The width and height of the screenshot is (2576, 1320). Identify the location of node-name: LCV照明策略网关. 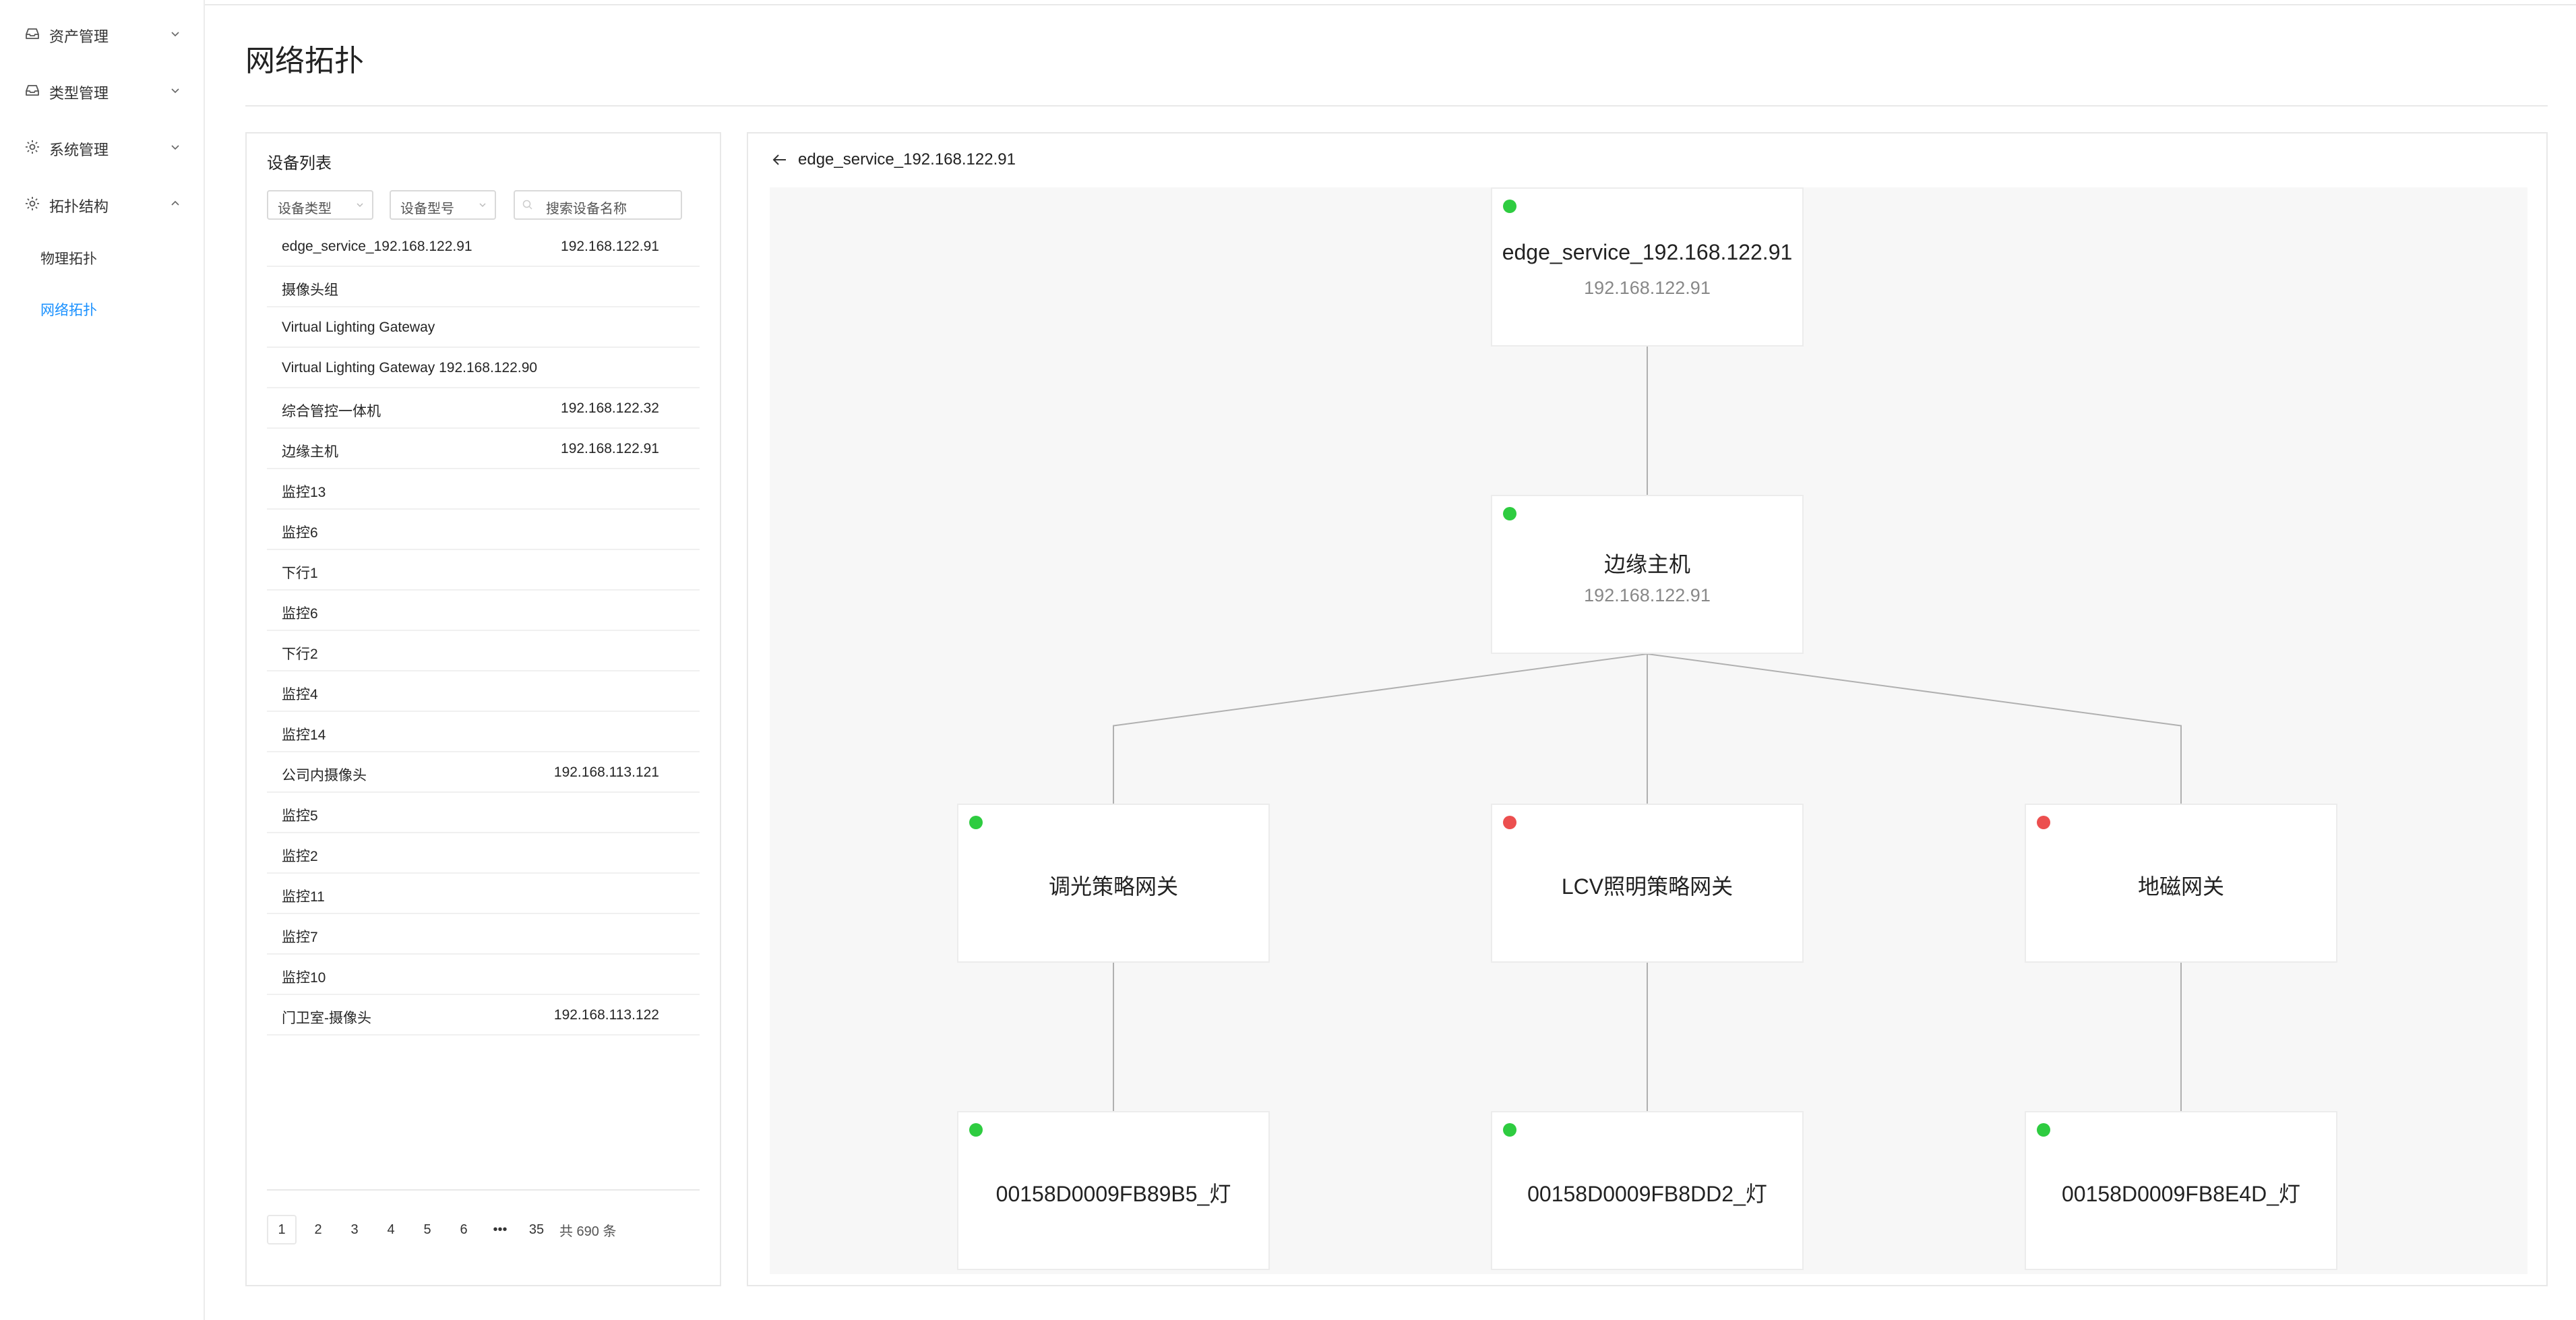
(1648, 887).